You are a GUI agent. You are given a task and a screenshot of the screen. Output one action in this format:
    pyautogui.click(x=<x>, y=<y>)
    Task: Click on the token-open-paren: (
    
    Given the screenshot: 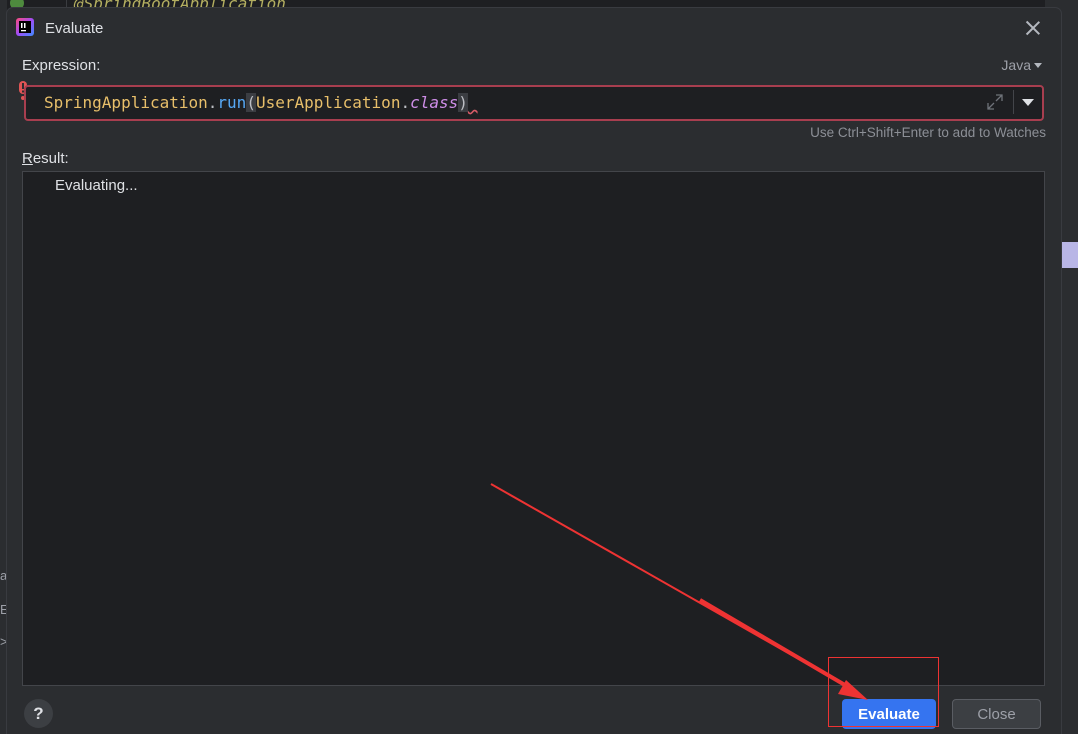 What is the action you would take?
    pyautogui.click(x=251, y=102)
    